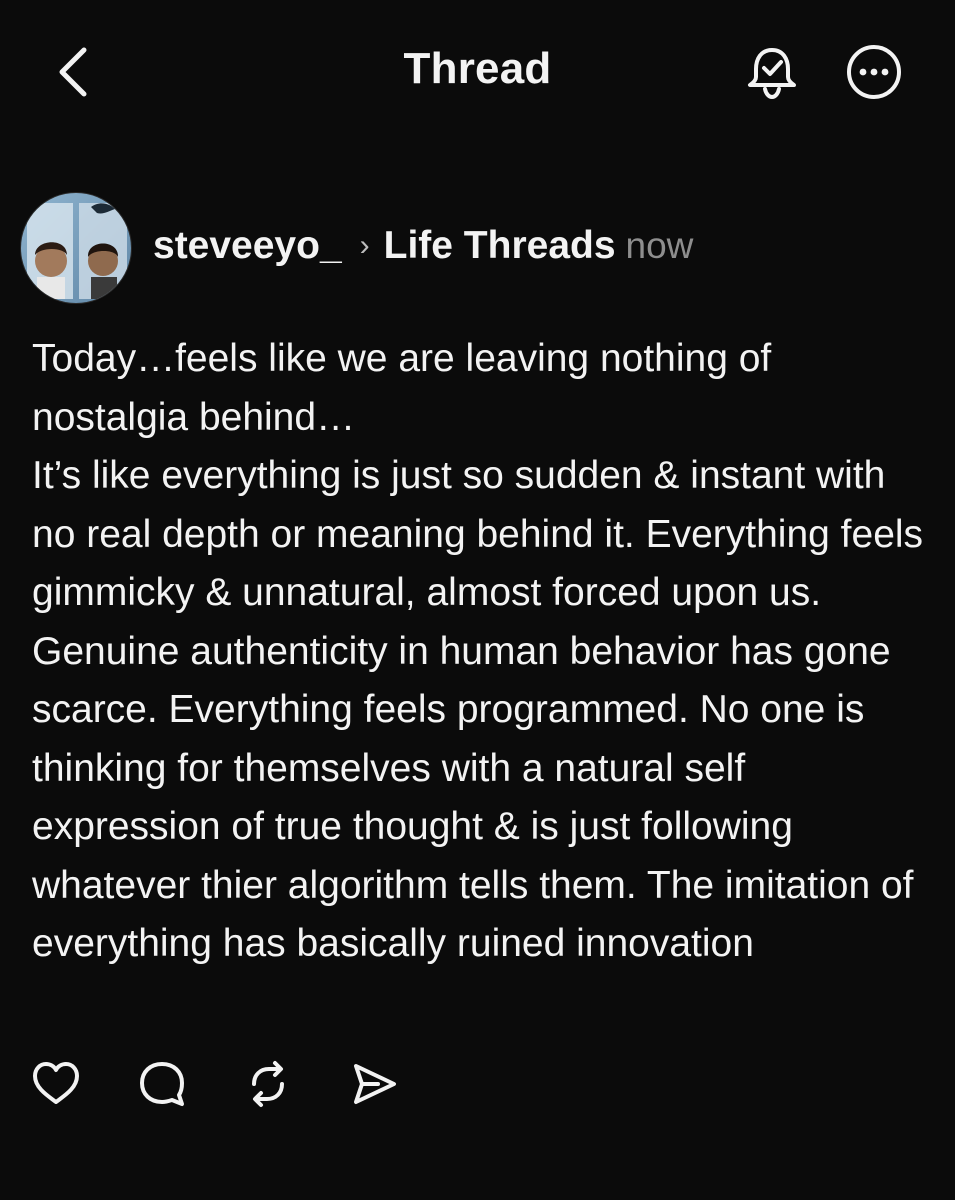 This screenshot has width=955, height=1200. I want to click on share-button, so click(374, 1084).